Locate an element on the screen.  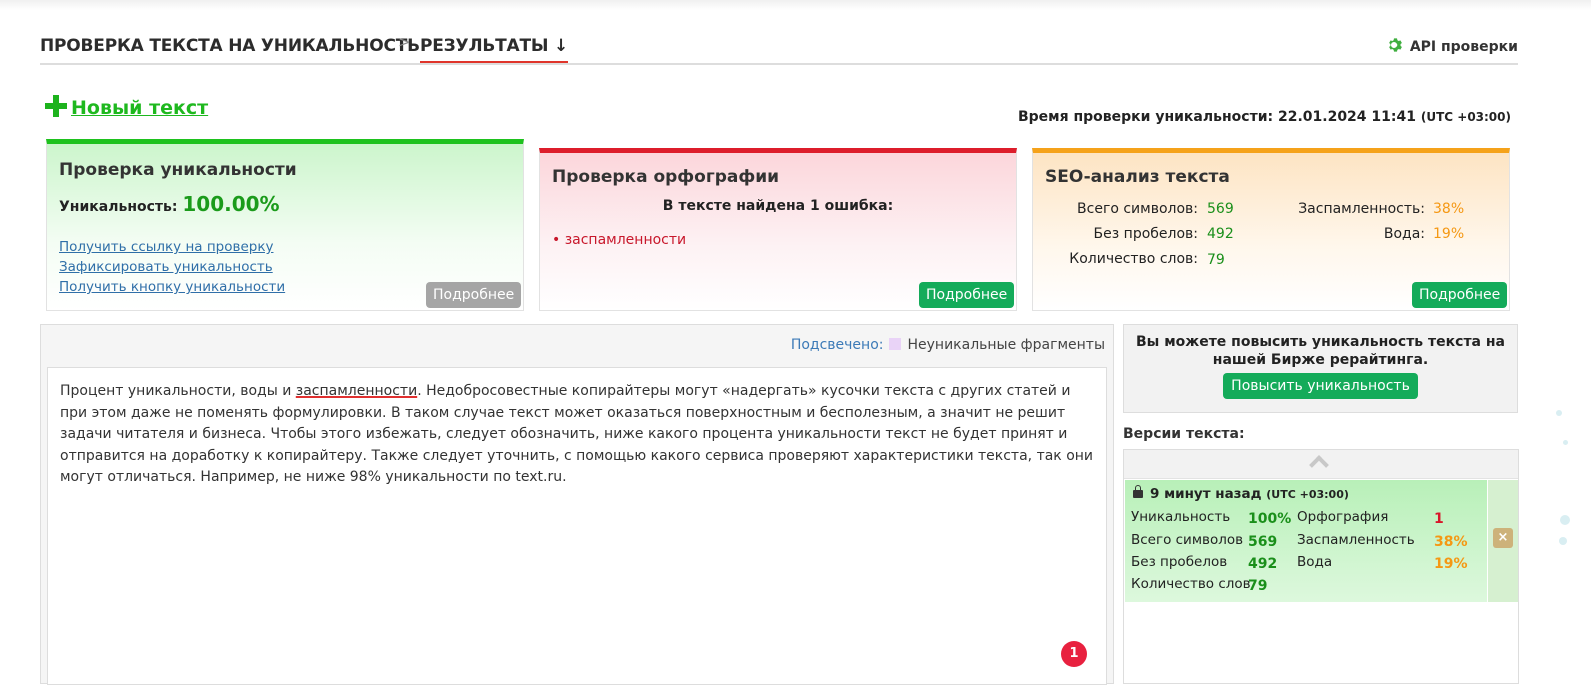
spelling-title: Проверка орфографии is located at coordinates (666, 177).